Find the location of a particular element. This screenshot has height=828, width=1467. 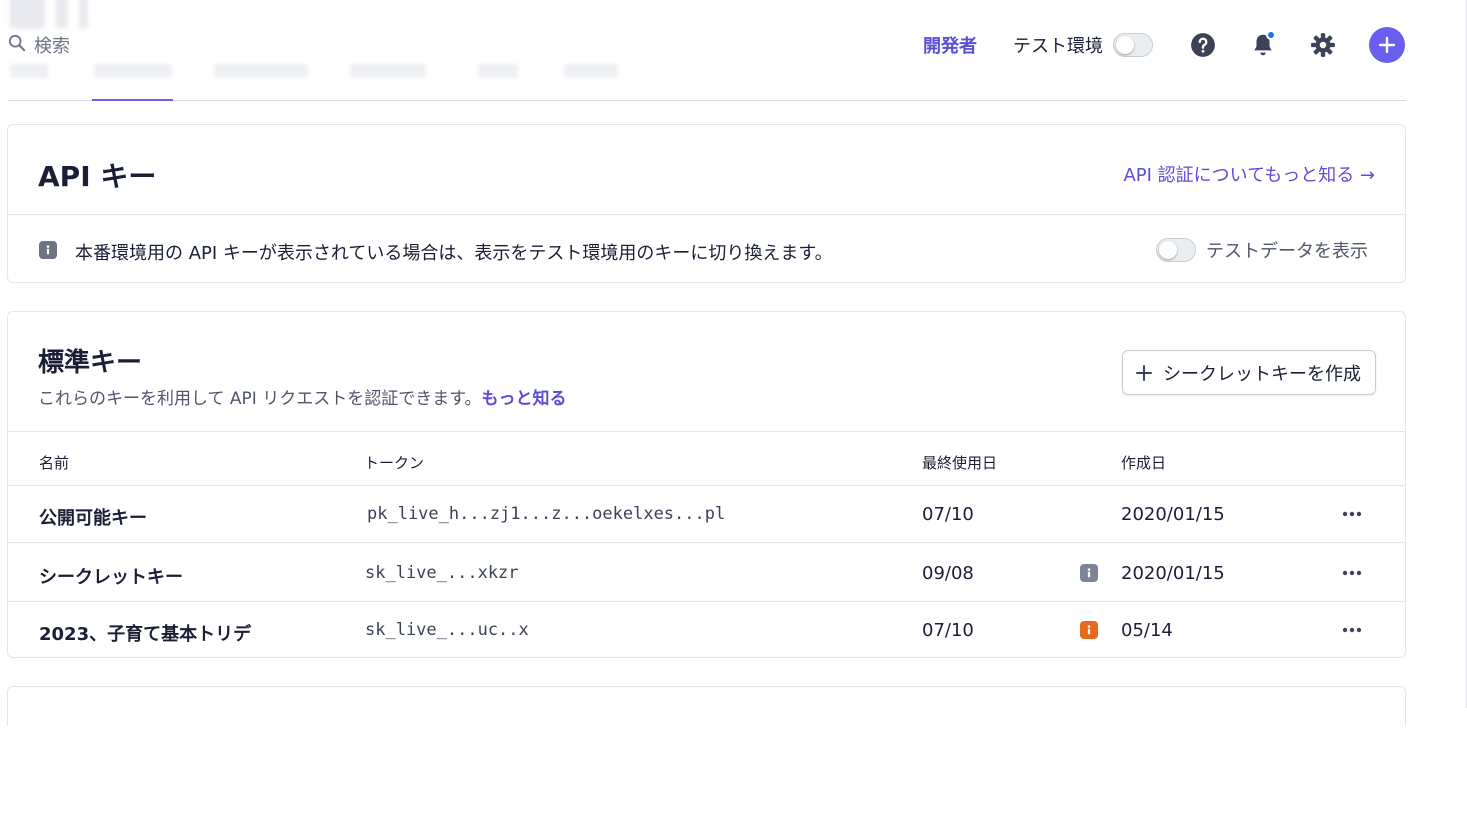

key-token: sk_live_...uc..x is located at coordinates (447, 630).